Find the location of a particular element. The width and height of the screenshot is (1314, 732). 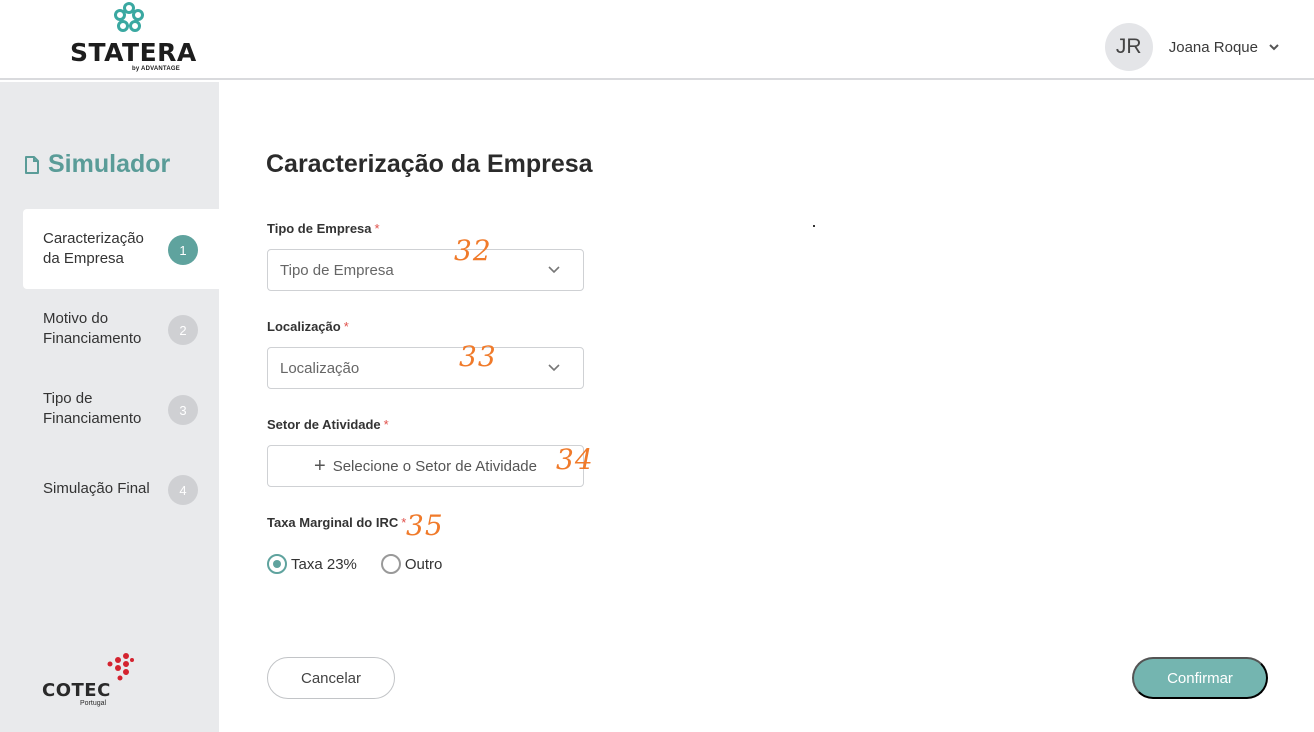

sidebar-step-motivo: Motivo do Financiamento 2 is located at coordinates (121, 329).